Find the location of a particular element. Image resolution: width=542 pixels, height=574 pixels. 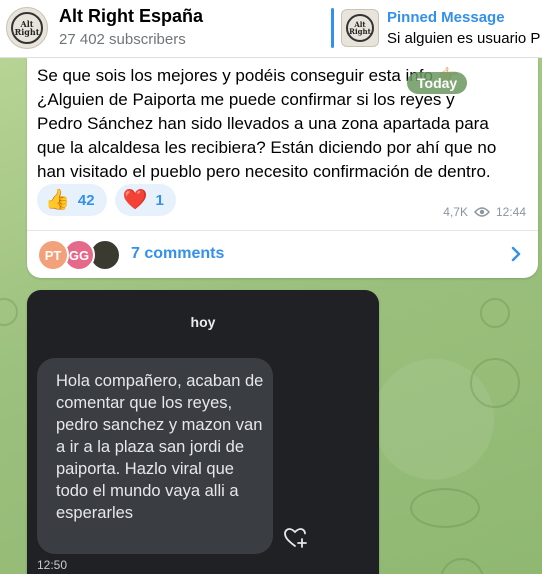

heart-icon: ❤️ is located at coordinates (135, 200).